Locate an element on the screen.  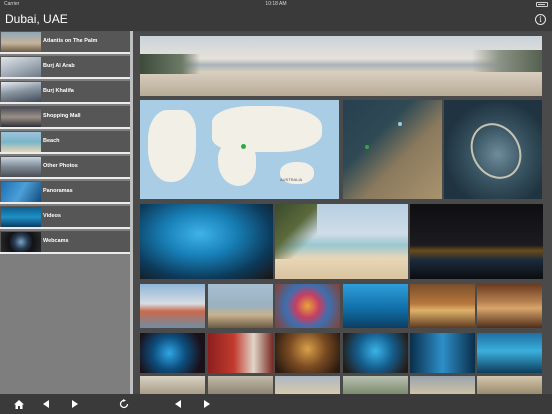
satellite-map-palm is located at coordinates (493, 149).